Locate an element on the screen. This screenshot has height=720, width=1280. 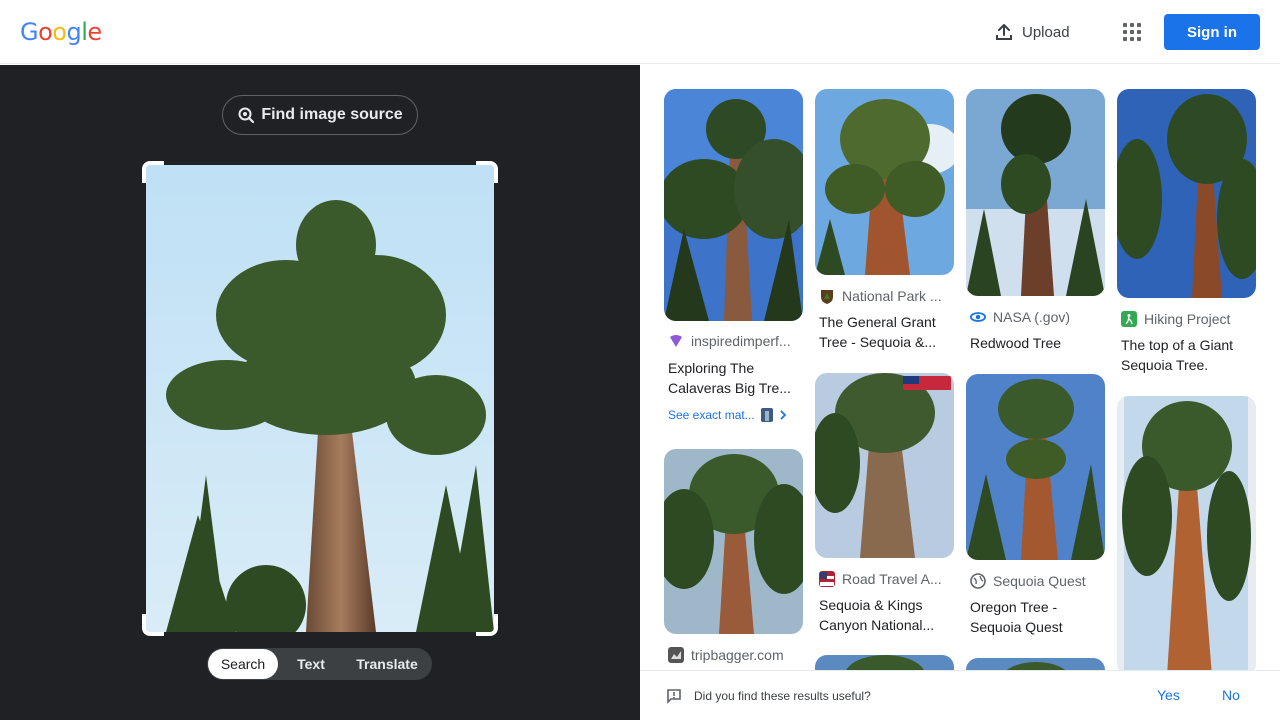
source-name: Hiking Project is located at coordinates (1187, 319).